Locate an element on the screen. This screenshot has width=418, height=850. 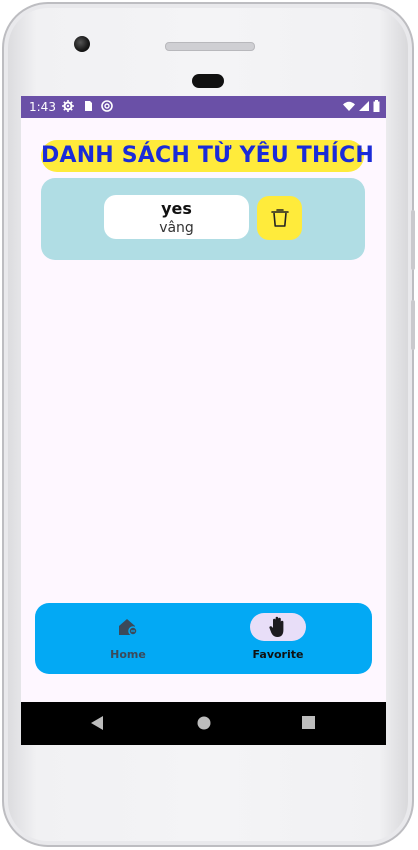
volume-button is located at coordinates (413, 240).